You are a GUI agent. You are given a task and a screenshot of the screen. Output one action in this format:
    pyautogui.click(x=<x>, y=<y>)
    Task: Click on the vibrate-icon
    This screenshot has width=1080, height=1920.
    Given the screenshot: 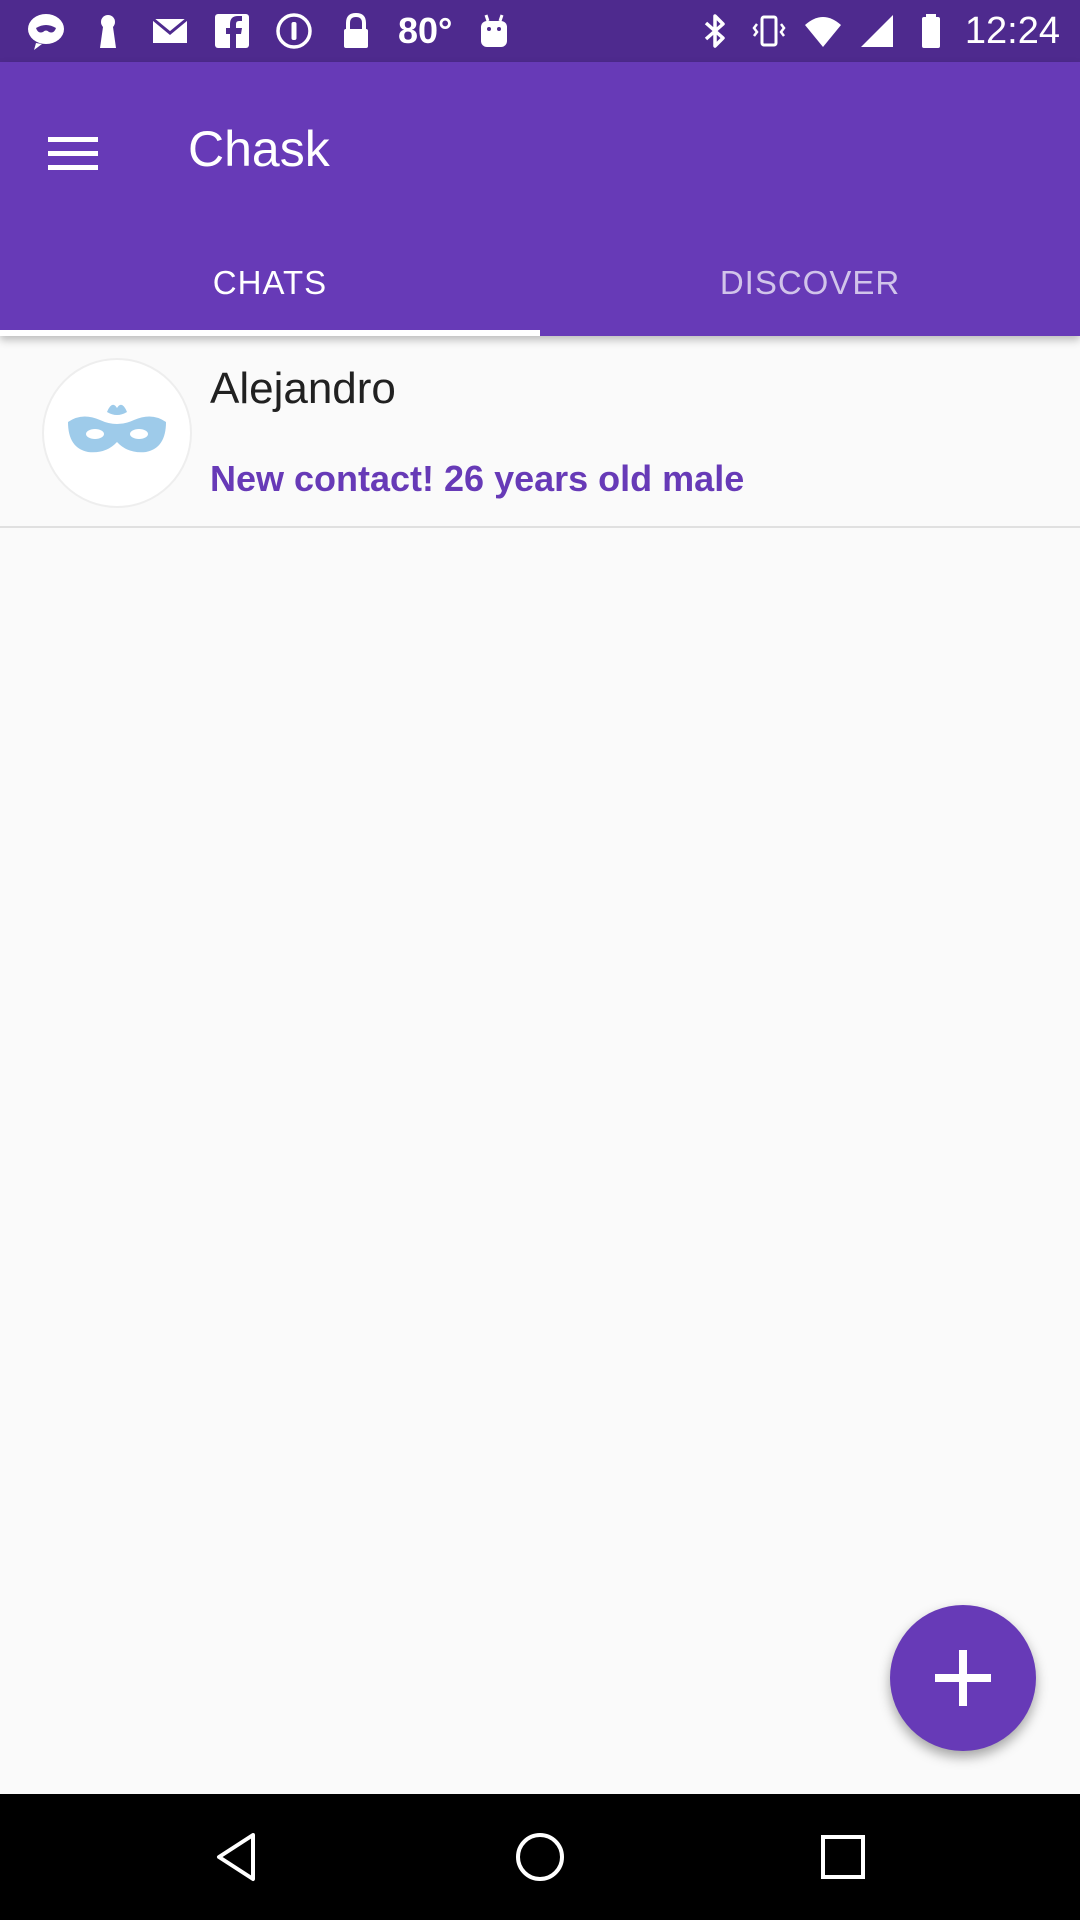 What is the action you would take?
    pyautogui.click(x=769, y=31)
    